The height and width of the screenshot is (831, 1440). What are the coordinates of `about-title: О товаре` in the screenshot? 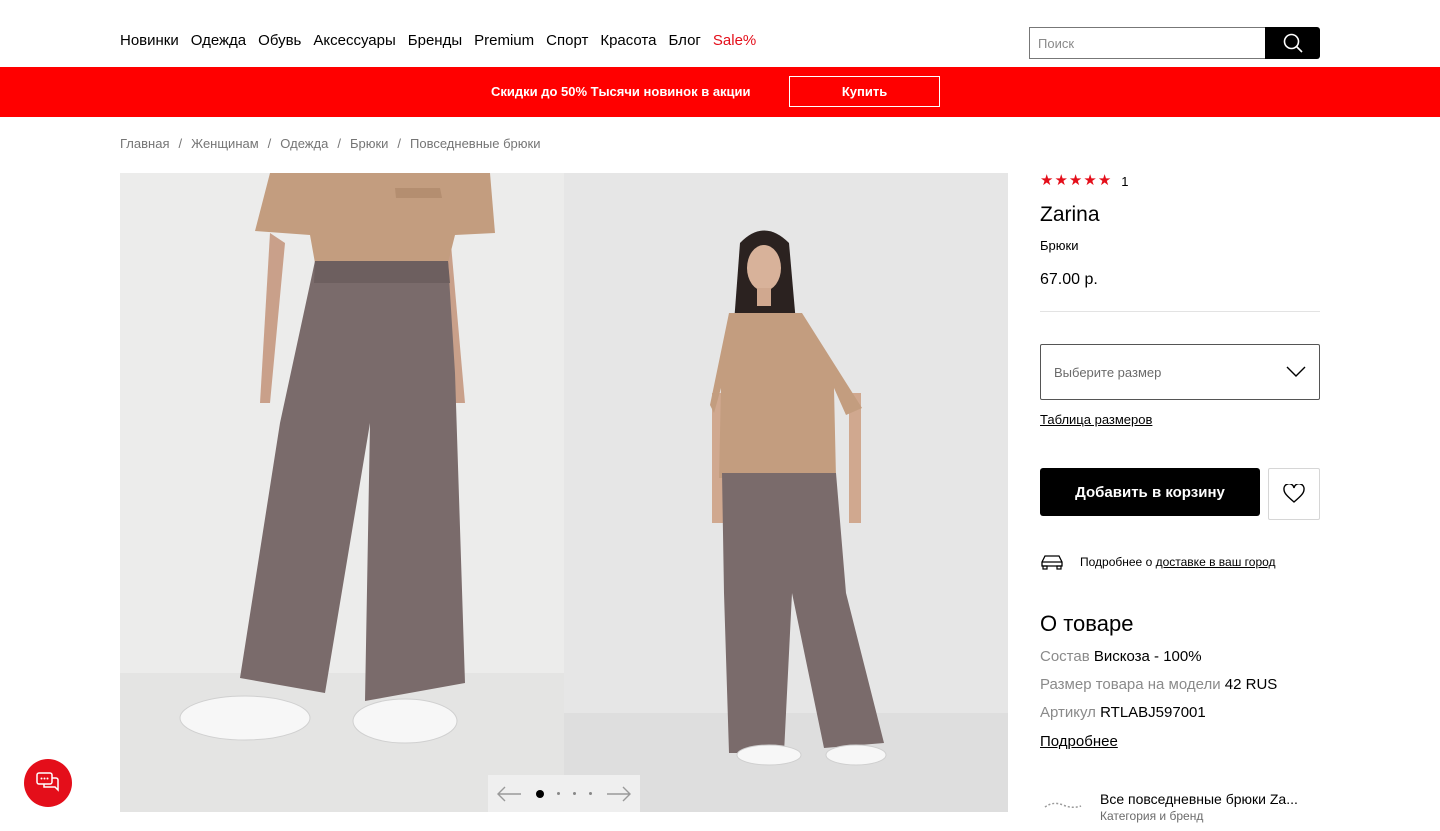 It's located at (1087, 623).